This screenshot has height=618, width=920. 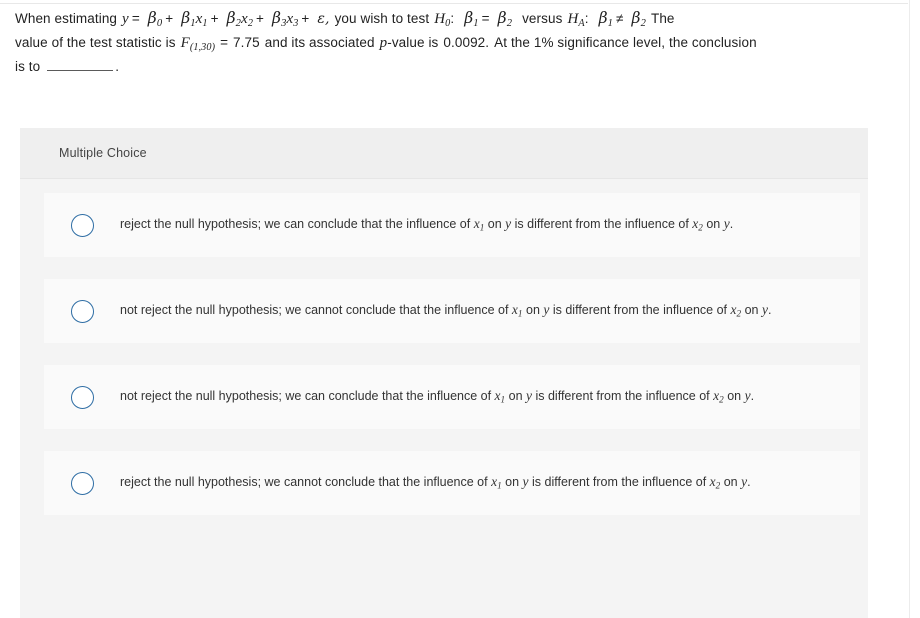 What do you see at coordinates (440, 67) in the screenshot?
I see `question-line-3: is to.` at bounding box center [440, 67].